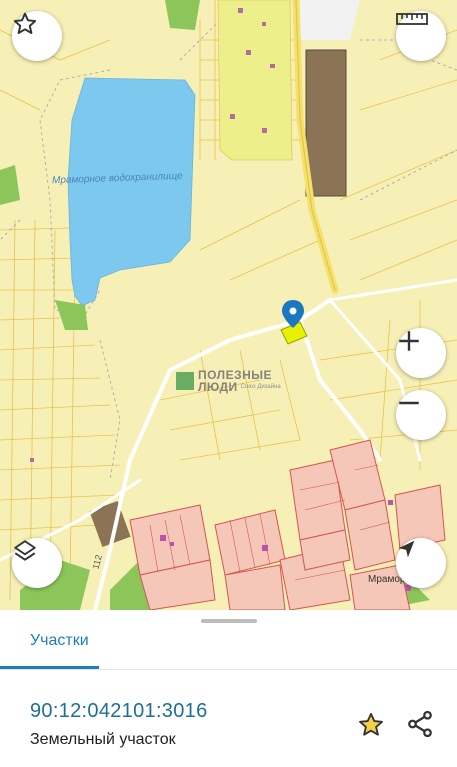 The width and height of the screenshot is (457, 767). Describe the element at coordinates (255, 80) in the screenshot. I see `residential-area` at that location.